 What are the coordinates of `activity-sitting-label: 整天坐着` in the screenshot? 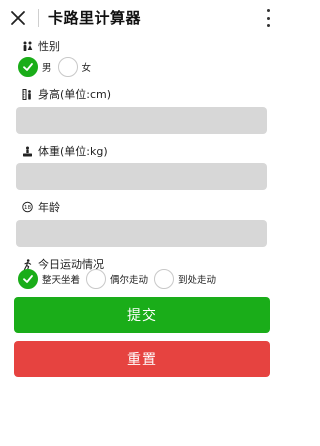 It's located at (61, 279).